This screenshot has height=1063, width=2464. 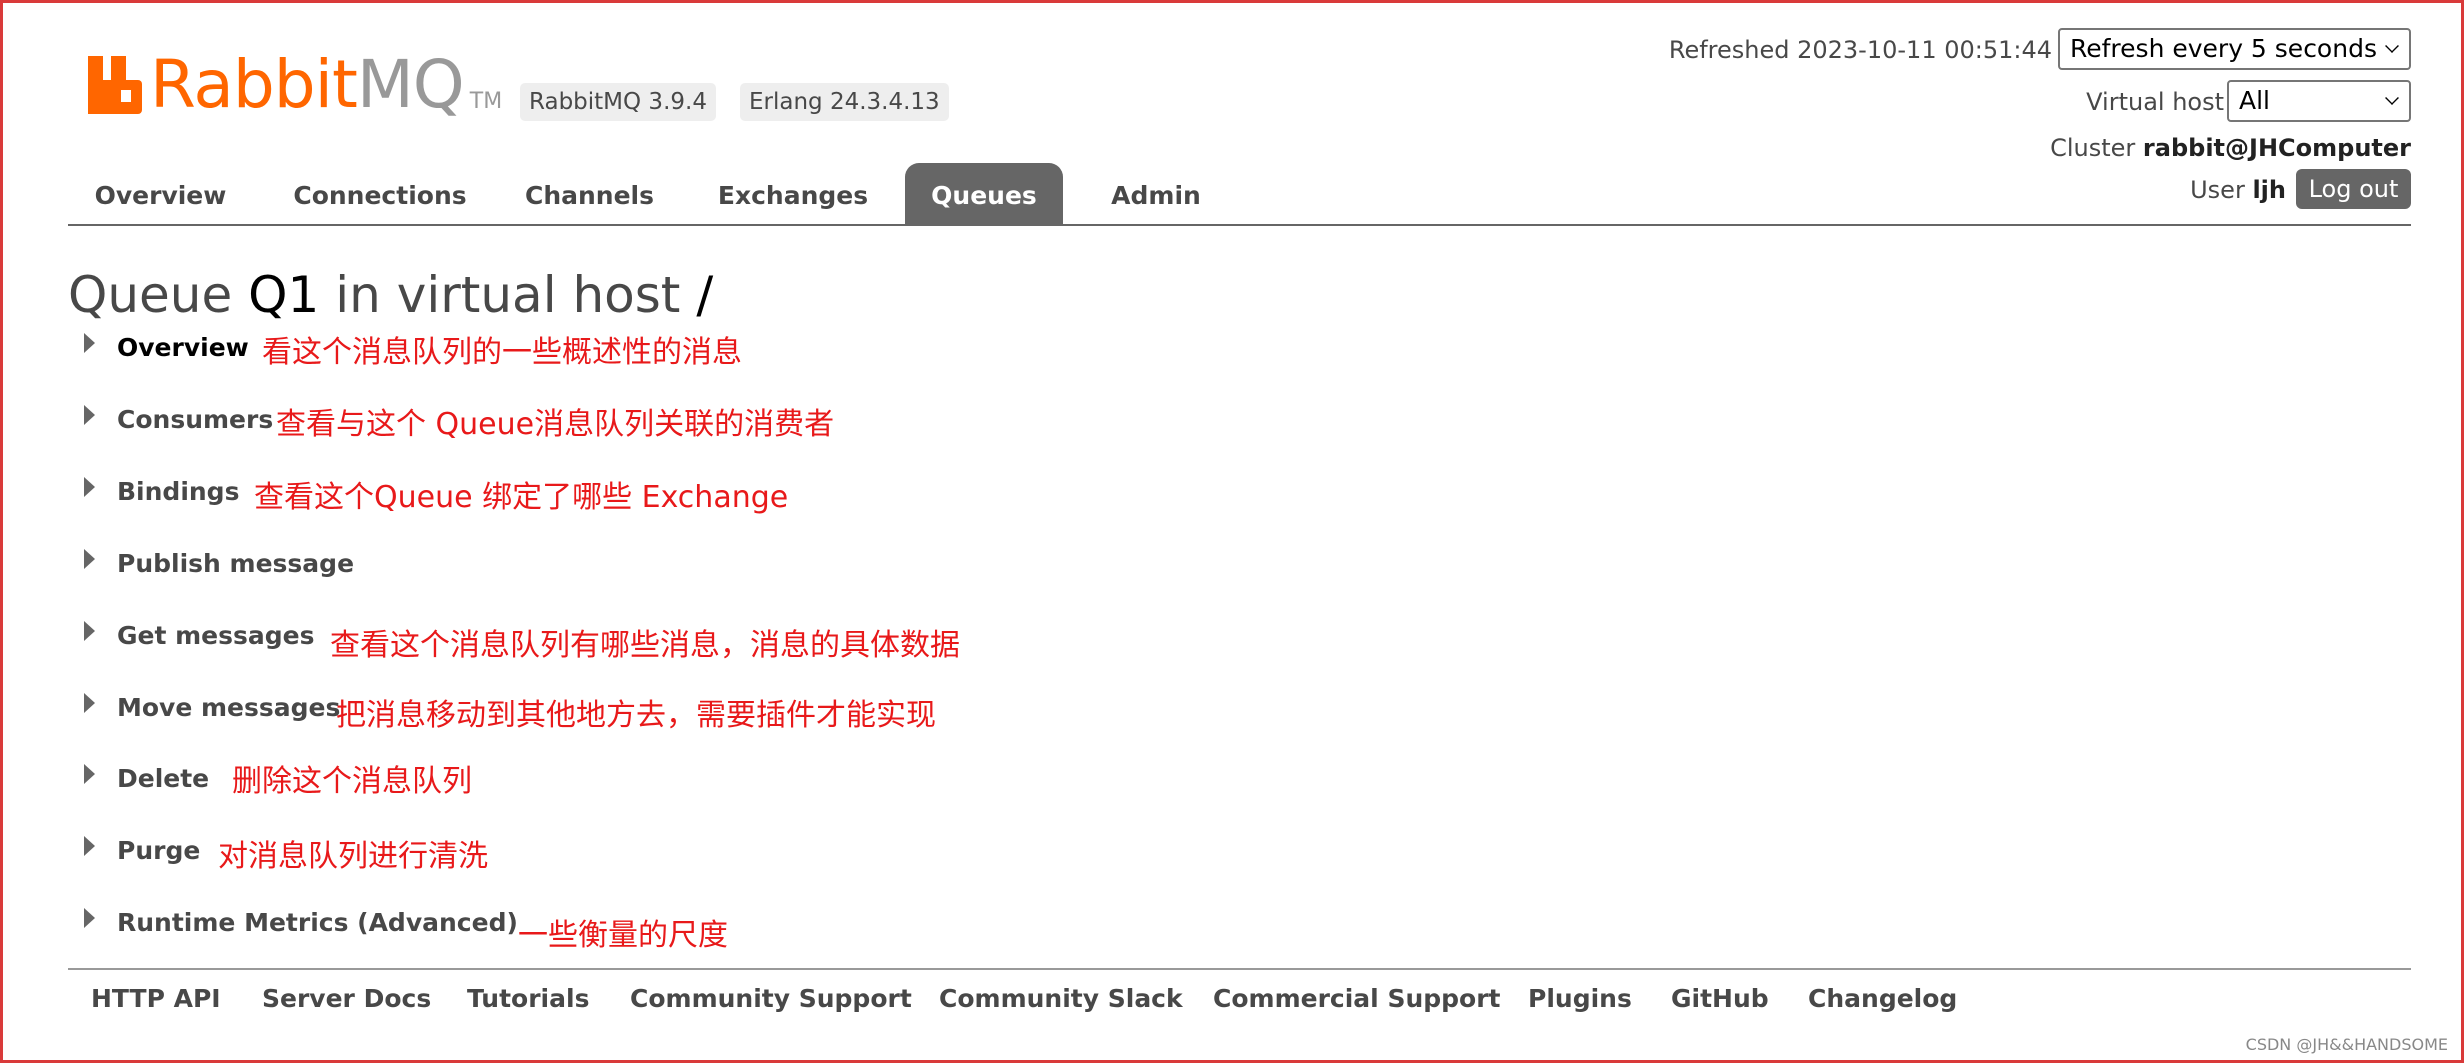 What do you see at coordinates (2155, 102) in the screenshot?
I see `virtual-host-label: Virtual host` at bounding box center [2155, 102].